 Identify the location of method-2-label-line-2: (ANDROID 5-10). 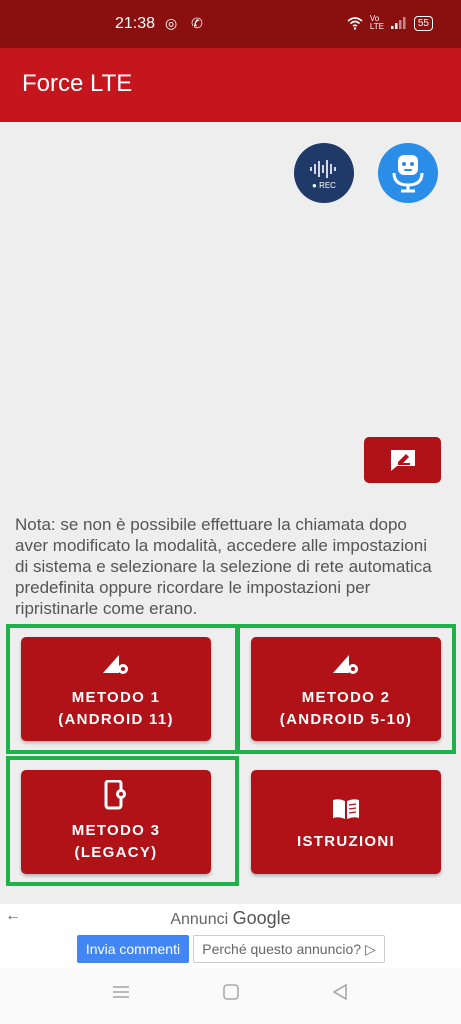
(346, 719).